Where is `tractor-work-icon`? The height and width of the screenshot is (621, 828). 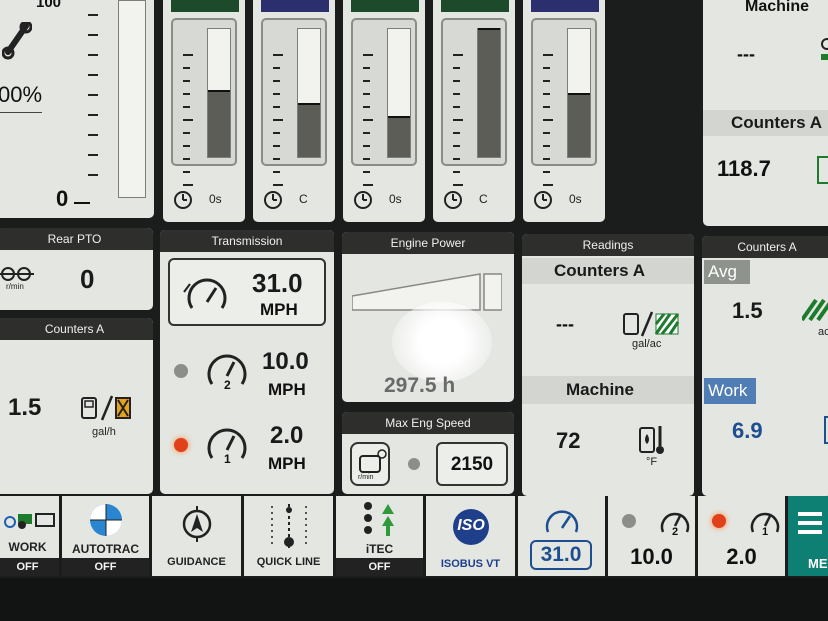 tractor-work-icon is located at coordinates (31, 519).